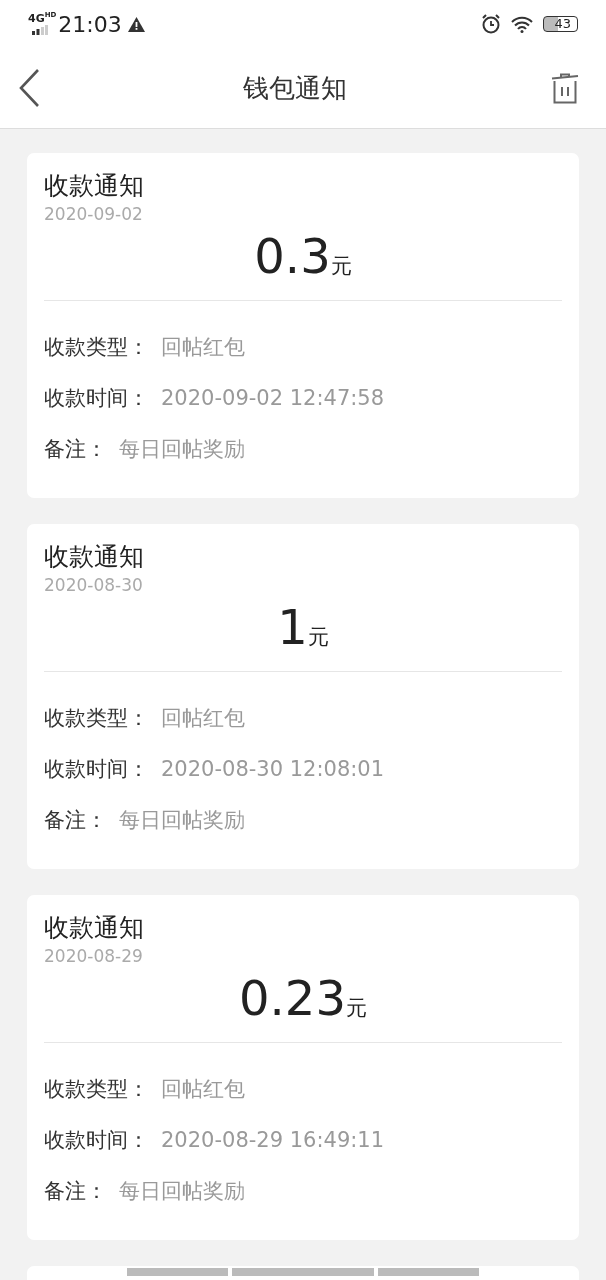  I want to click on card-date: 2020-08-29, so click(94, 956).